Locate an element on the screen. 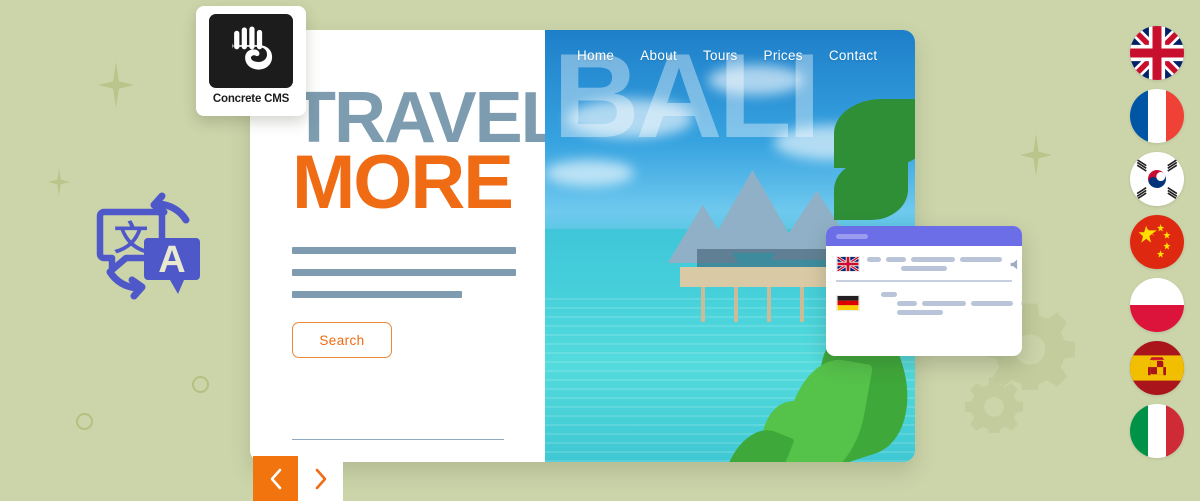 The image size is (1200, 501). translation-row-german is located at coordinates (924, 302).